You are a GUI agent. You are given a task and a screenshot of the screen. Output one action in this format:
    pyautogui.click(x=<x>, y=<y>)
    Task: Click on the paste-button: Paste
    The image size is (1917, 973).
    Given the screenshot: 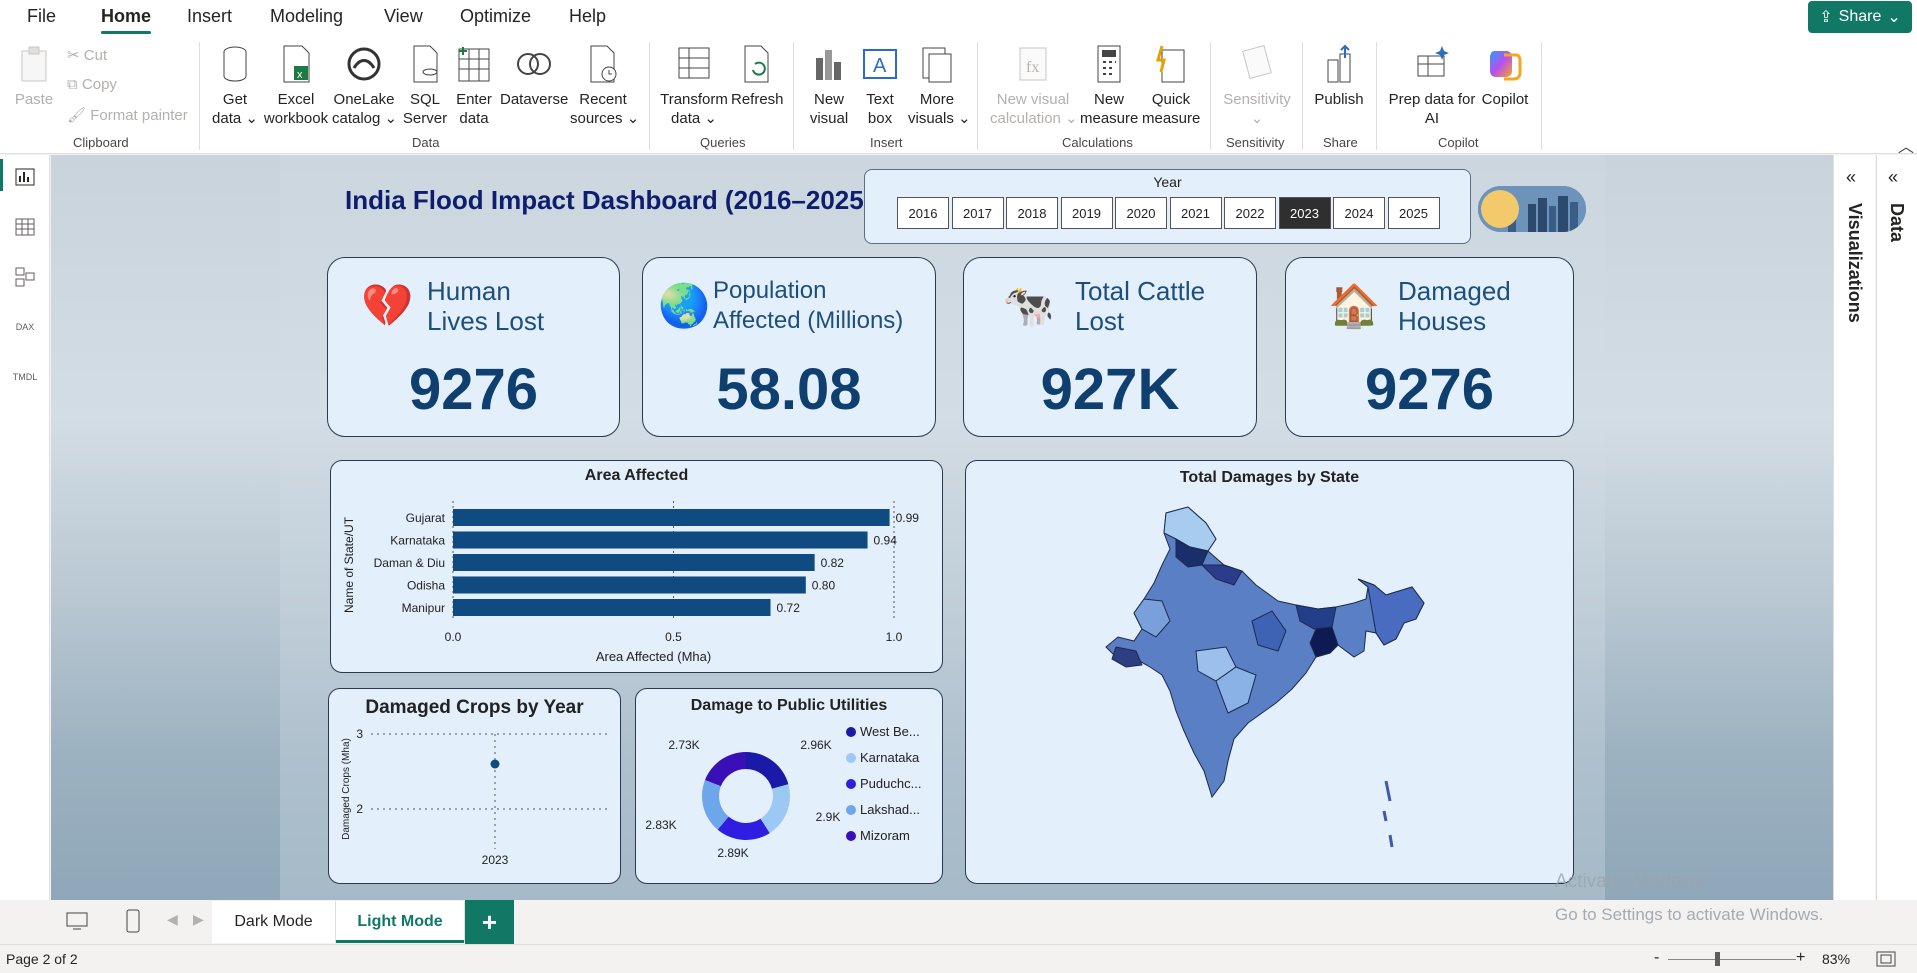 What is the action you would take?
    pyautogui.click(x=34, y=75)
    